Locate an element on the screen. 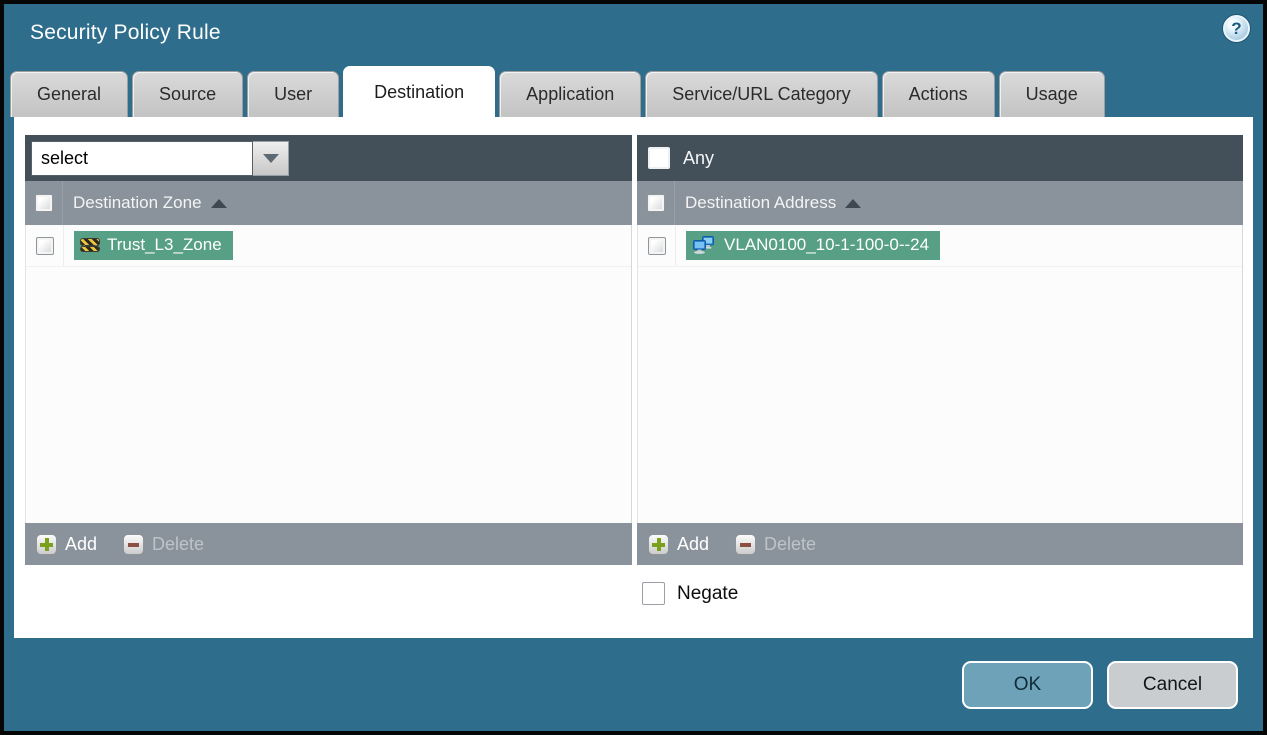  zone-select-all-checkbox is located at coordinates (43, 203).